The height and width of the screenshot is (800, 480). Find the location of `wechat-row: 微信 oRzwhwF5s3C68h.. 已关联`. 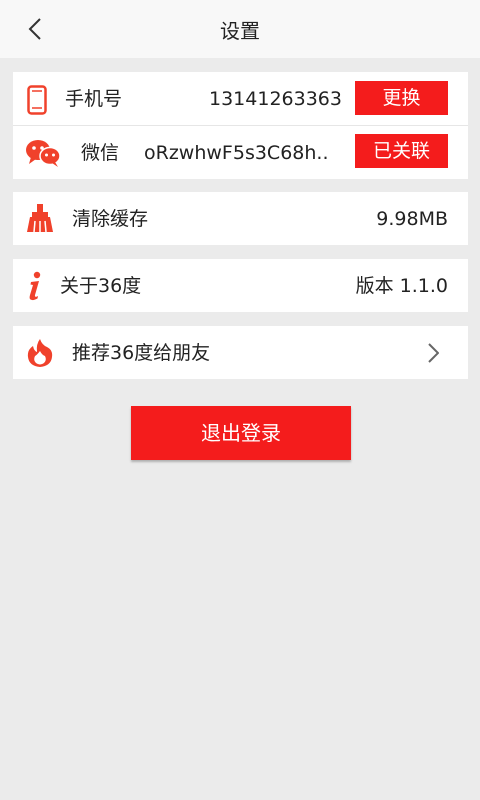

wechat-row: 微信 oRzwhwF5s3C68h.. 已关联 is located at coordinates (240, 152).